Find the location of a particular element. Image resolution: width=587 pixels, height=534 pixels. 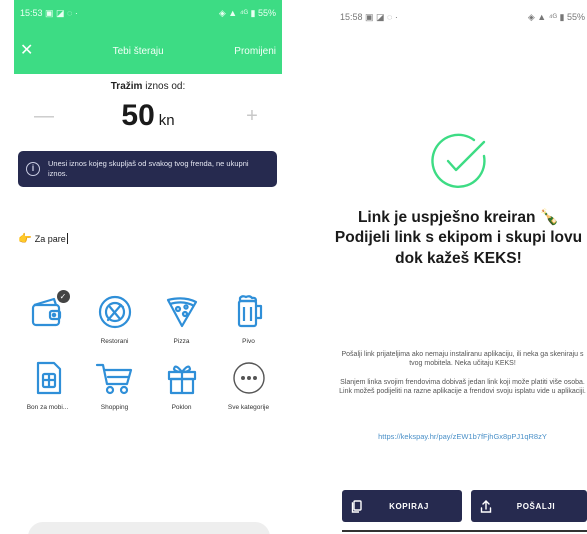

headline-line-2: Podijeli link s ekipom i skupi lovu is located at coordinates (458, 238).